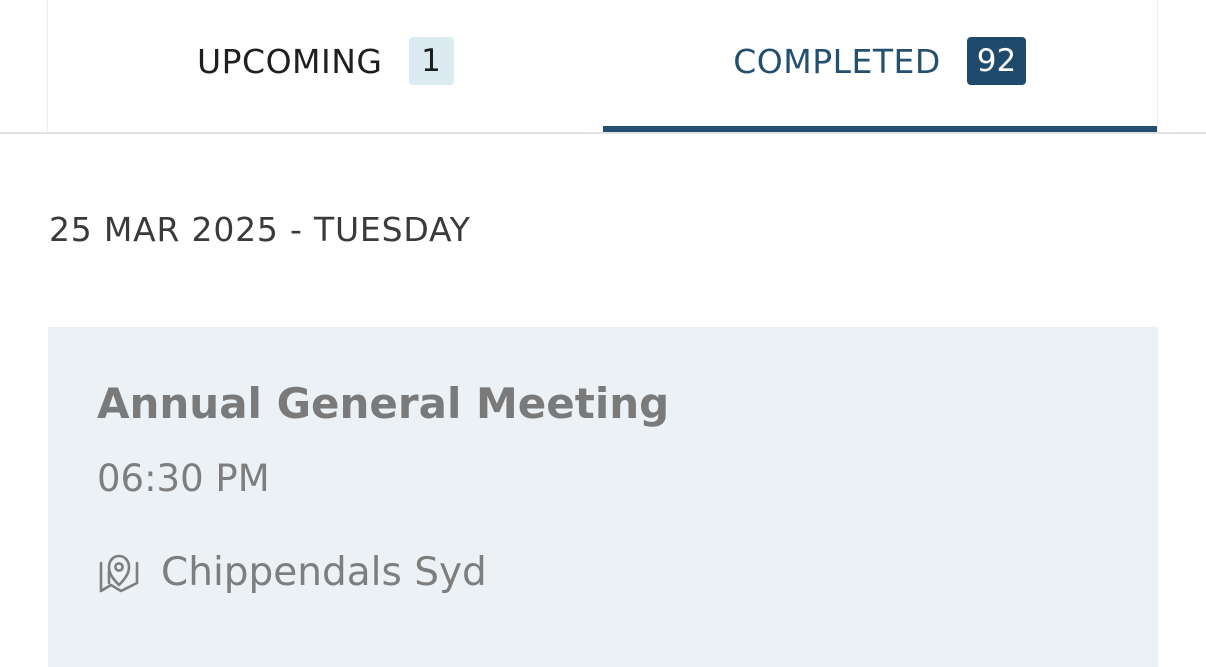  I want to click on event-title: Annual General Meeting, so click(383, 403).